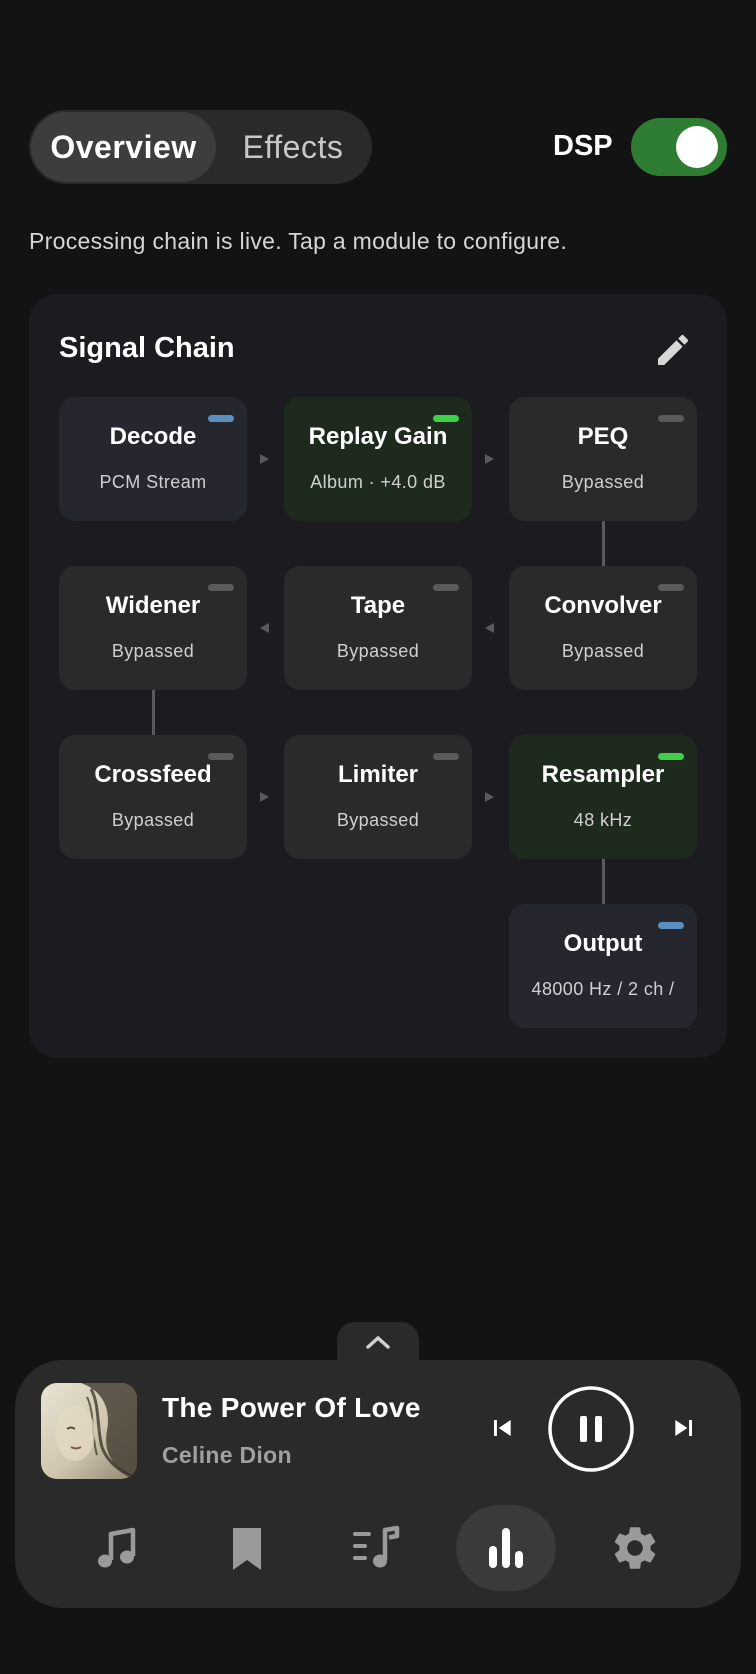 This screenshot has height=1674, width=756. What do you see at coordinates (583, 146) in the screenshot?
I see `dsp-label: DSP` at bounding box center [583, 146].